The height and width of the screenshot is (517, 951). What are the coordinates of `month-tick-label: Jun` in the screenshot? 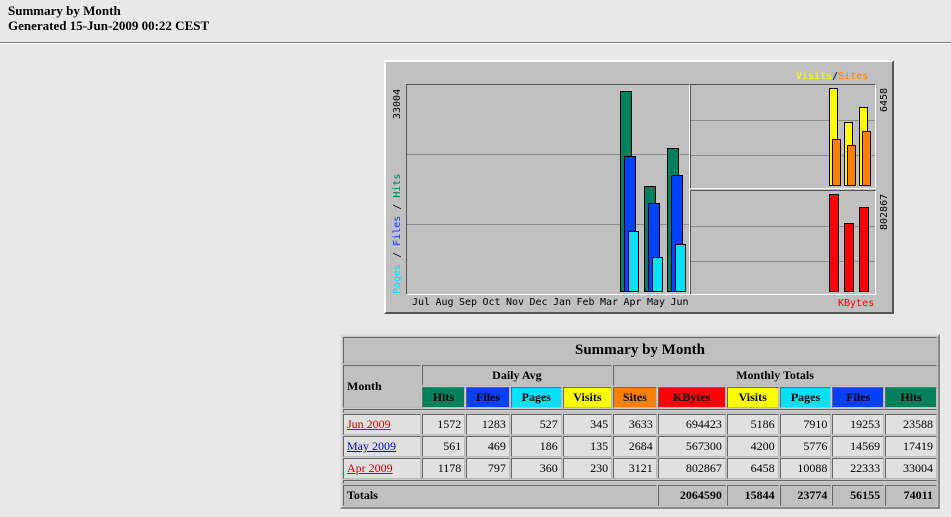 It's located at (679, 302).